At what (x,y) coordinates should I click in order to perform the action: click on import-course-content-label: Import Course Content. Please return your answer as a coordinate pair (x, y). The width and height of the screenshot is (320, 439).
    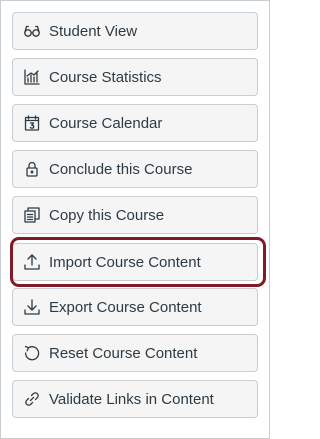
    Looking at the image, I should click on (125, 262).